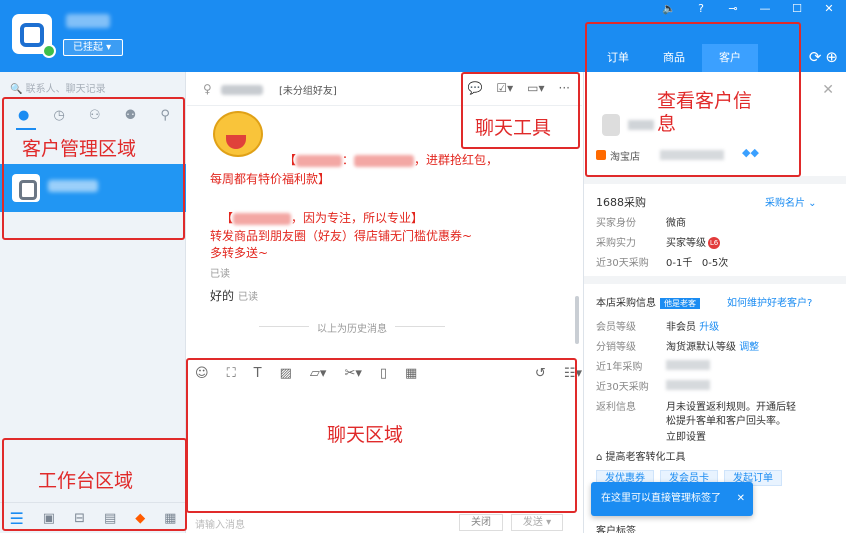 The image size is (846, 533). I want to click on tools-title: ⌂ 提高老客转化工具, so click(641, 457).